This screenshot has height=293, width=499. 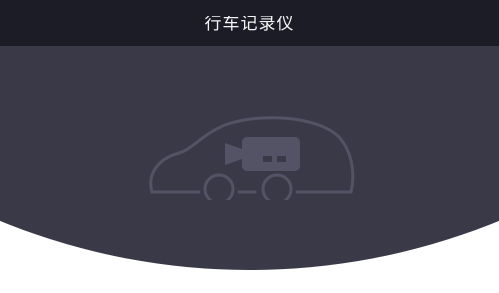 What do you see at coordinates (252, 158) in the screenshot?
I see `car-dashcam-icon` at bounding box center [252, 158].